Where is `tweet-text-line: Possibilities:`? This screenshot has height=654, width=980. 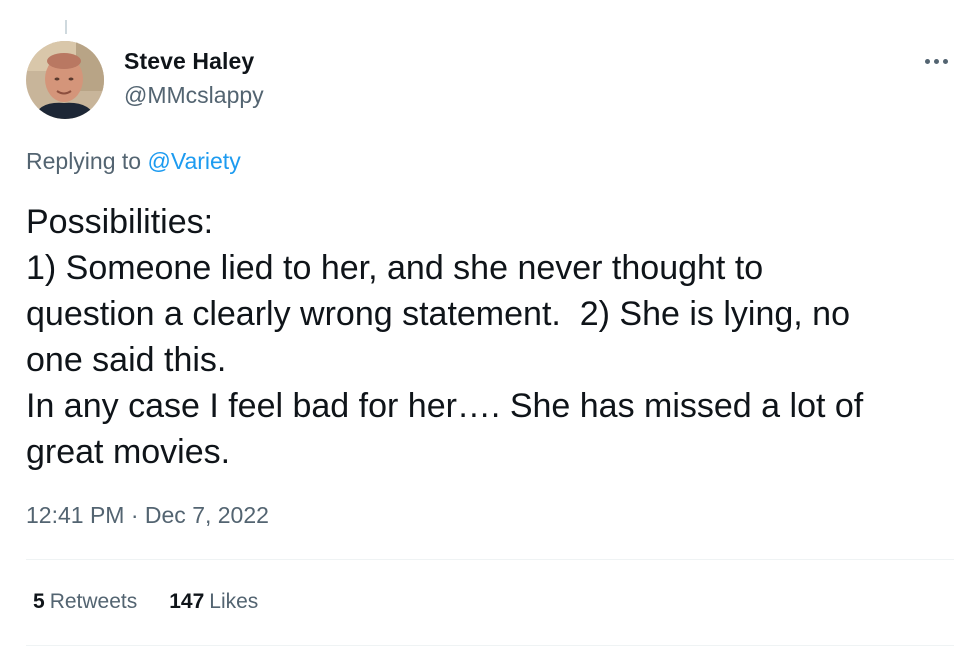 tweet-text-line: Possibilities: is located at coordinates (120, 222).